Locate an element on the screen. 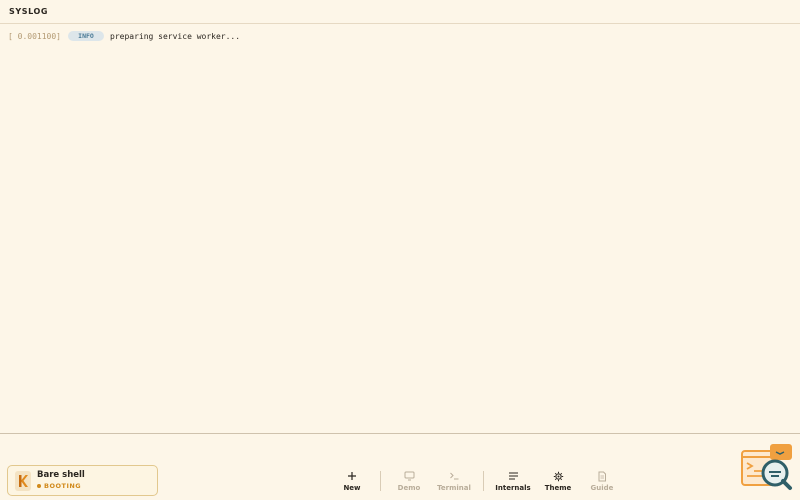  list-icon is located at coordinates (513, 477).